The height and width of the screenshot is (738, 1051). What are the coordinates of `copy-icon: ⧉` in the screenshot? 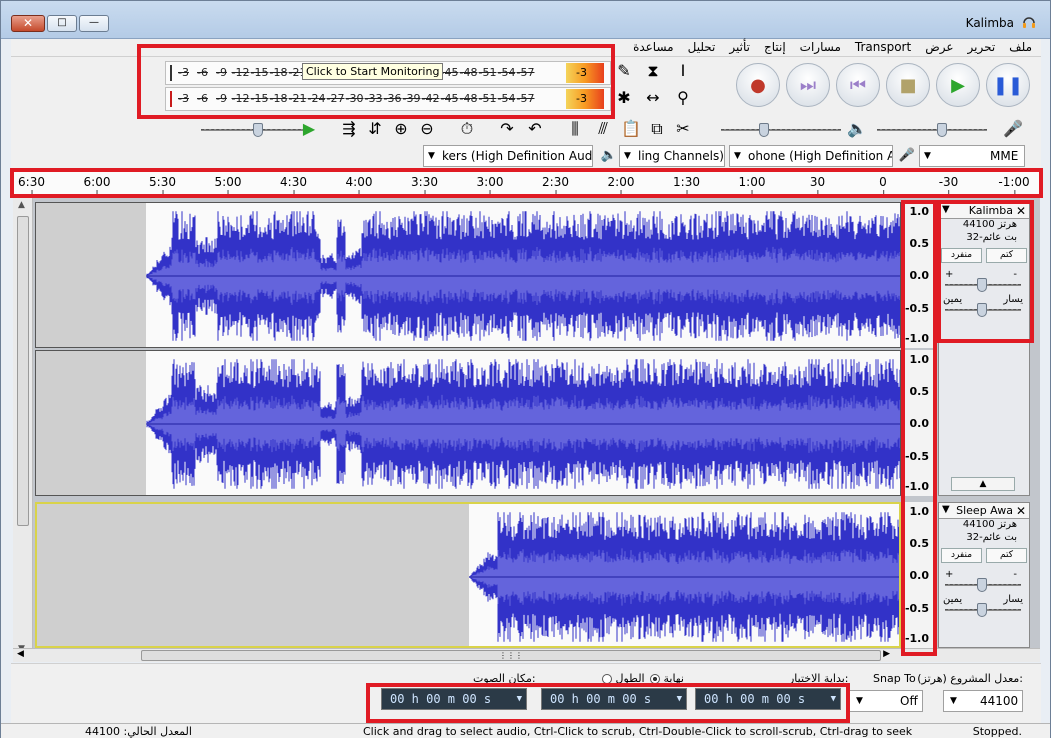 It's located at (657, 129).